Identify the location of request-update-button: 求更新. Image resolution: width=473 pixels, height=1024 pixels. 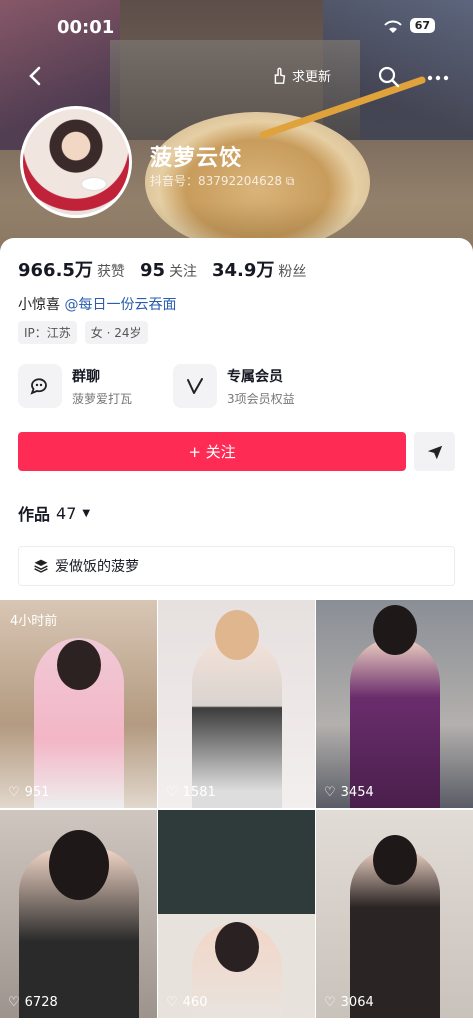
(300, 75).